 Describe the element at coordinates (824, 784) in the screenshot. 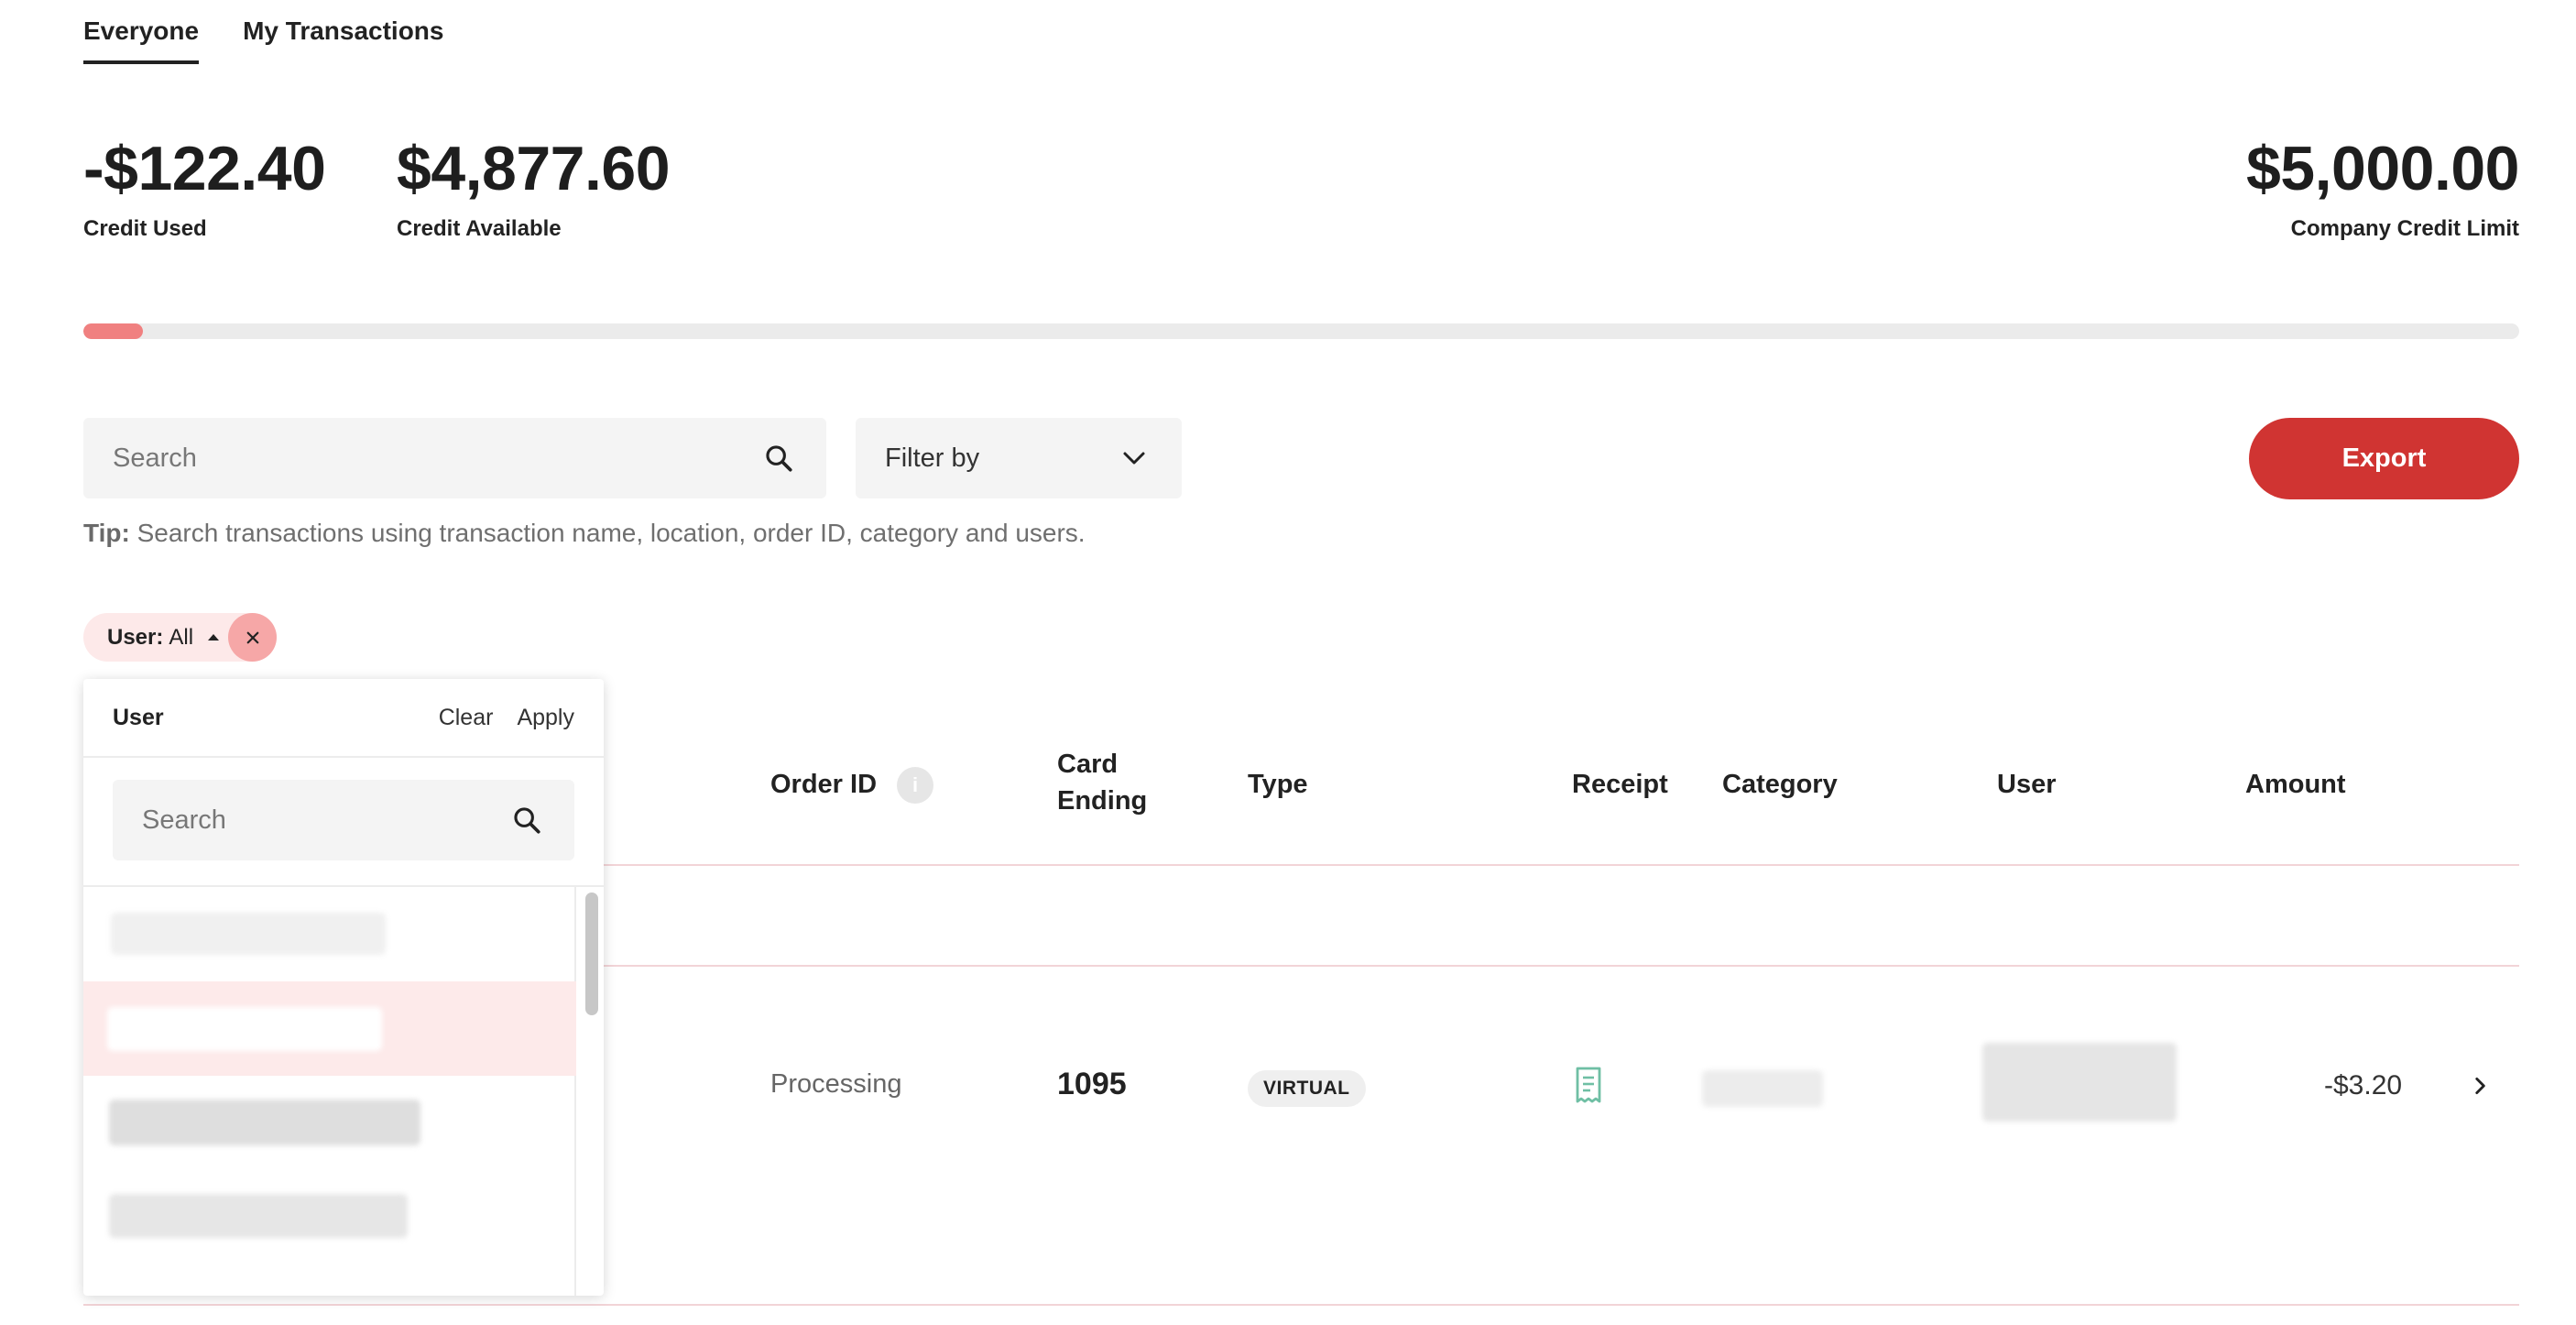

I see `header-order-id-label: Order ID` at that location.